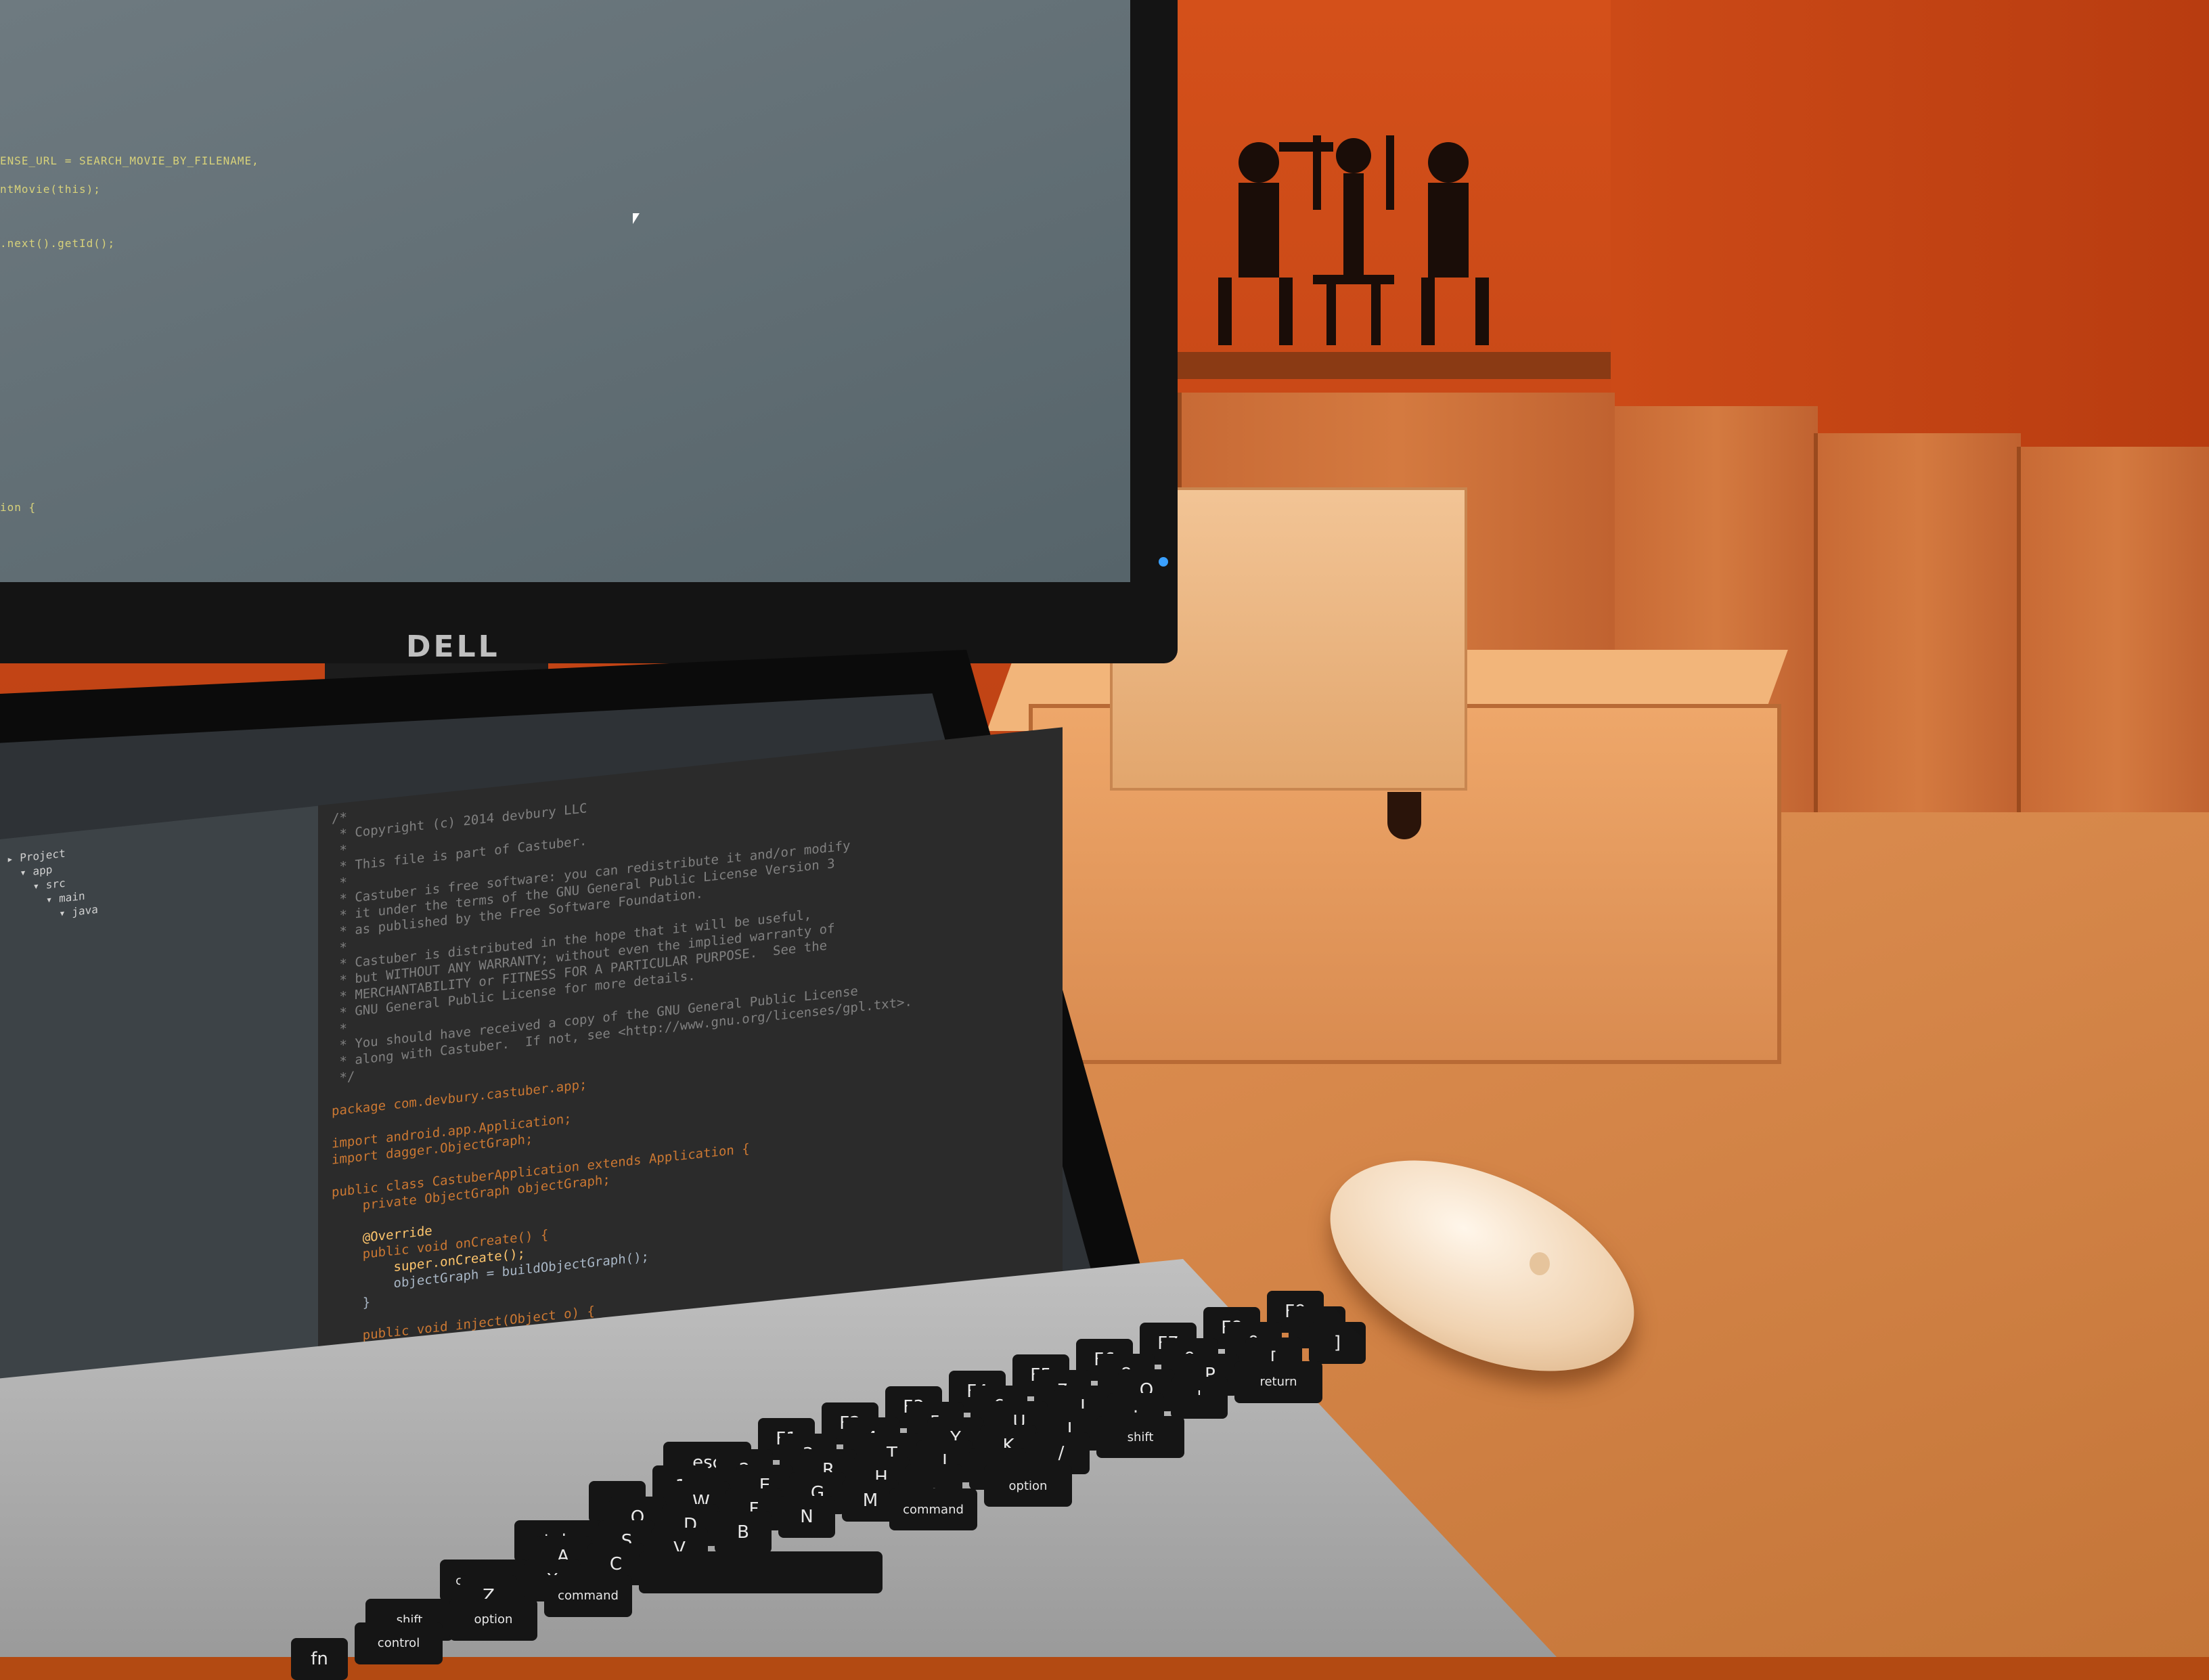 The height and width of the screenshot is (1680, 2209). I want to click on power-led-icon, so click(1163, 562).